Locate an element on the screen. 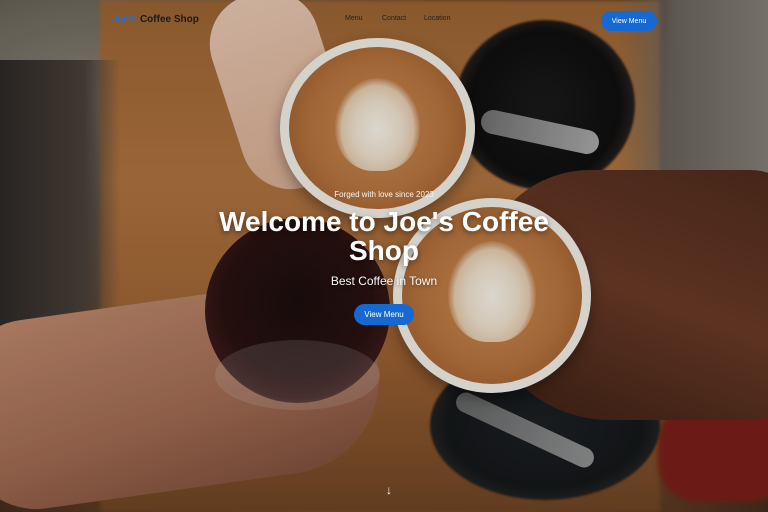 The image size is (768, 512). hero-subtitle: Best Coffee in Town is located at coordinates (384, 281).